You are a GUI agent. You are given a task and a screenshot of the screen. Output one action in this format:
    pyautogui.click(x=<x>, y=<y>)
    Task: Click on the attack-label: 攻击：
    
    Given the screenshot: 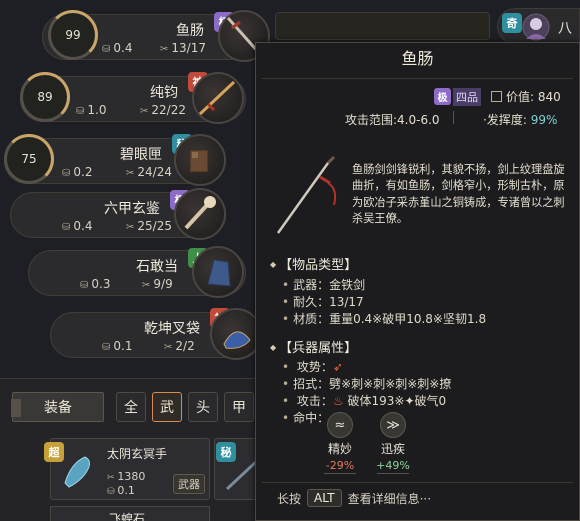 What is the action you would take?
    pyautogui.click(x=314, y=401)
    